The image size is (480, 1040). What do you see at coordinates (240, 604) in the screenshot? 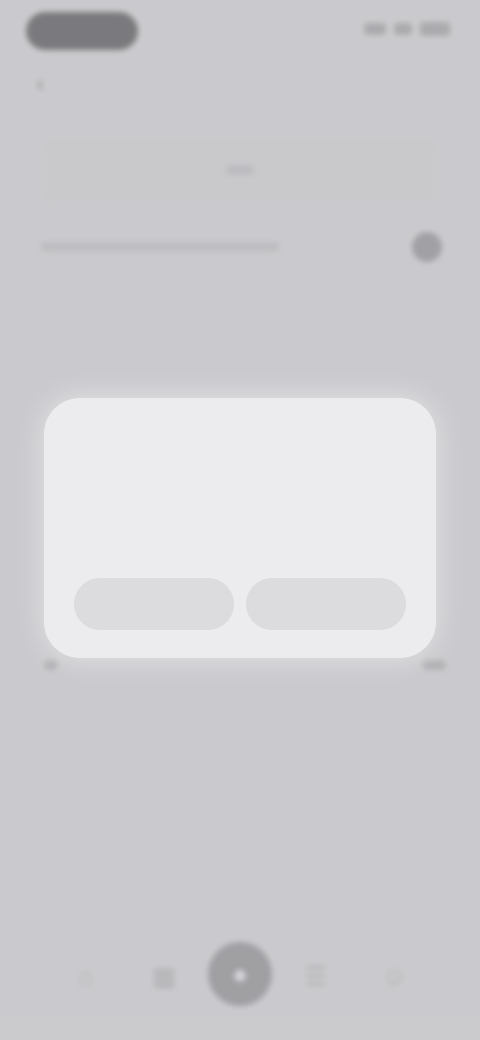
I see `dialog-actions` at bounding box center [240, 604].